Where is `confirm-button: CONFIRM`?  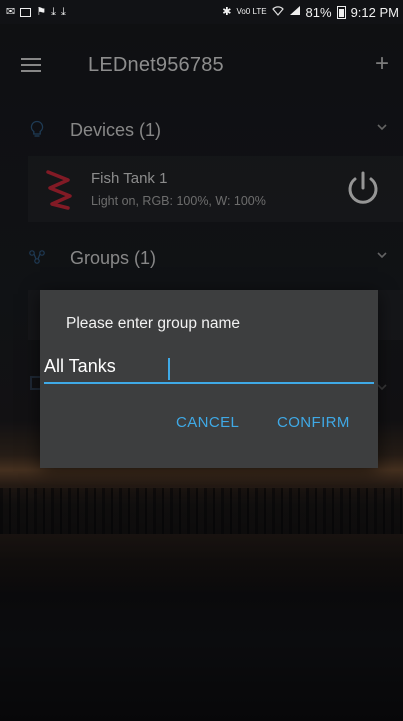
confirm-button: CONFIRM is located at coordinates (313, 422).